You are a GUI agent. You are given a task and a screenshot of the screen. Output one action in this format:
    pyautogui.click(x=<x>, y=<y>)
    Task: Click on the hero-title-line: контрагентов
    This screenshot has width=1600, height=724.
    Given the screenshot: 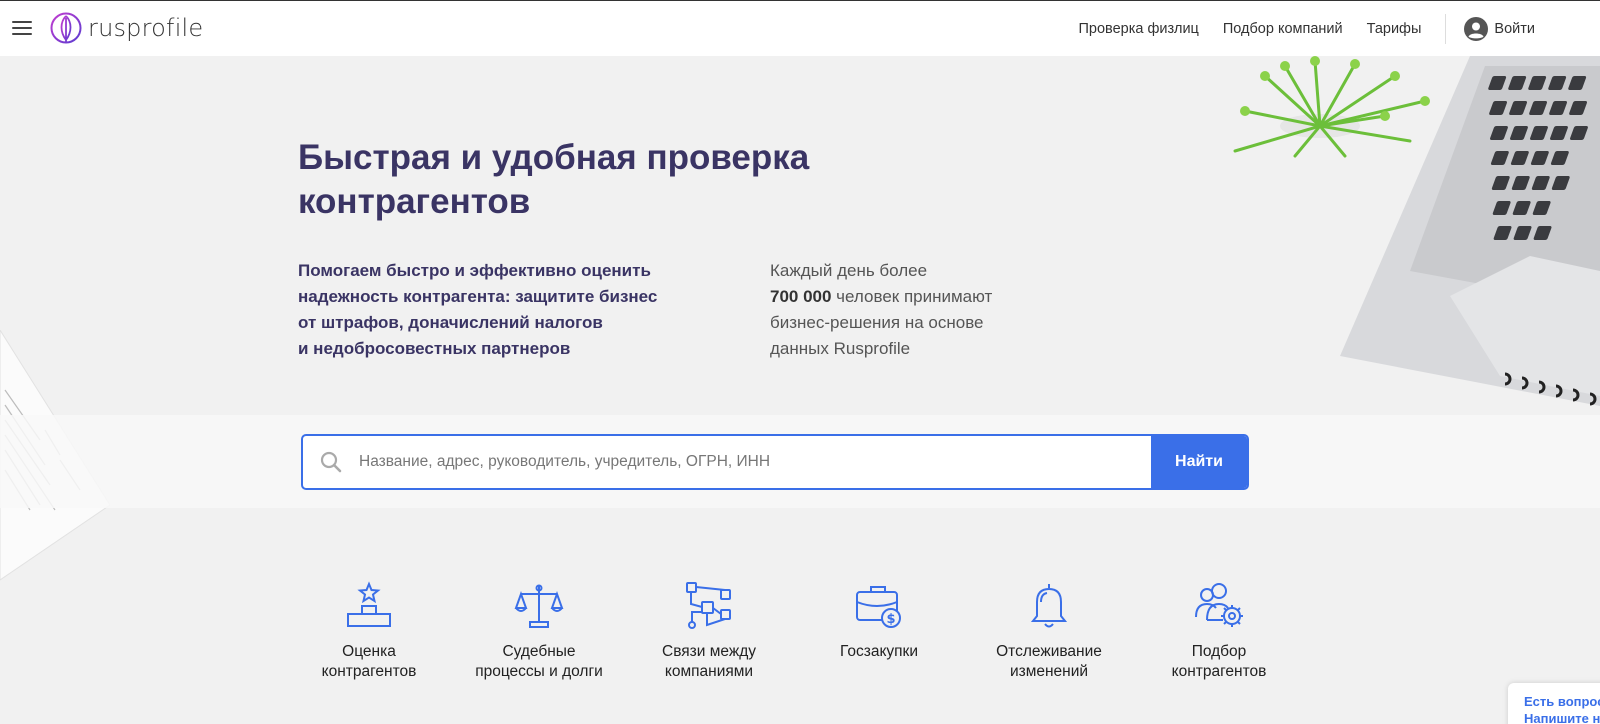 What is the action you would take?
    pyautogui.click(x=414, y=201)
    